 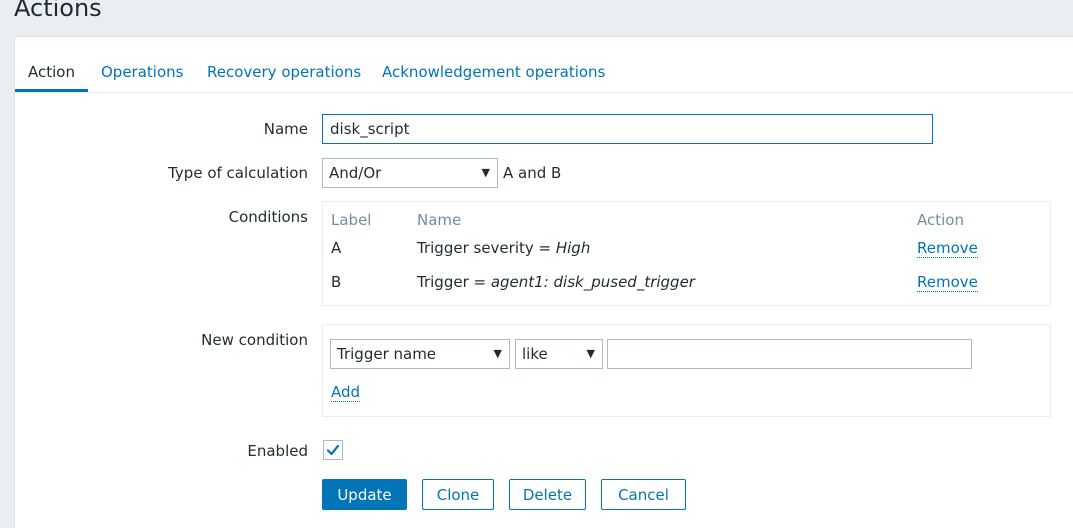 What do you see at coordinates (789, 354) in the screenshot?
I see `condition-value-input` at bounding box center [789, 354].